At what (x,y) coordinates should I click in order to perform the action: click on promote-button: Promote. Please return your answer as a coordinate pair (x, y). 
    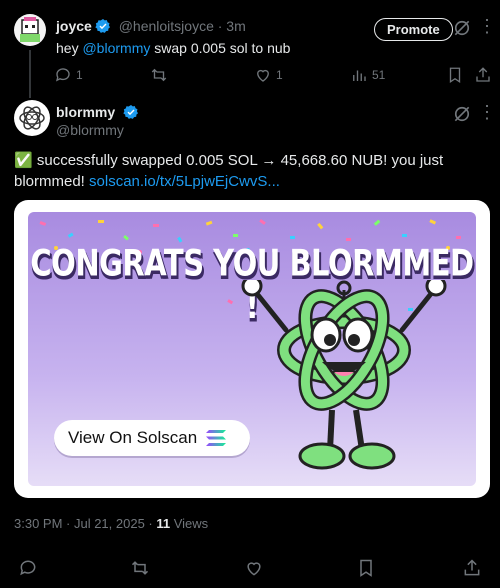
    Looking at the image, I should click on (413, 29).